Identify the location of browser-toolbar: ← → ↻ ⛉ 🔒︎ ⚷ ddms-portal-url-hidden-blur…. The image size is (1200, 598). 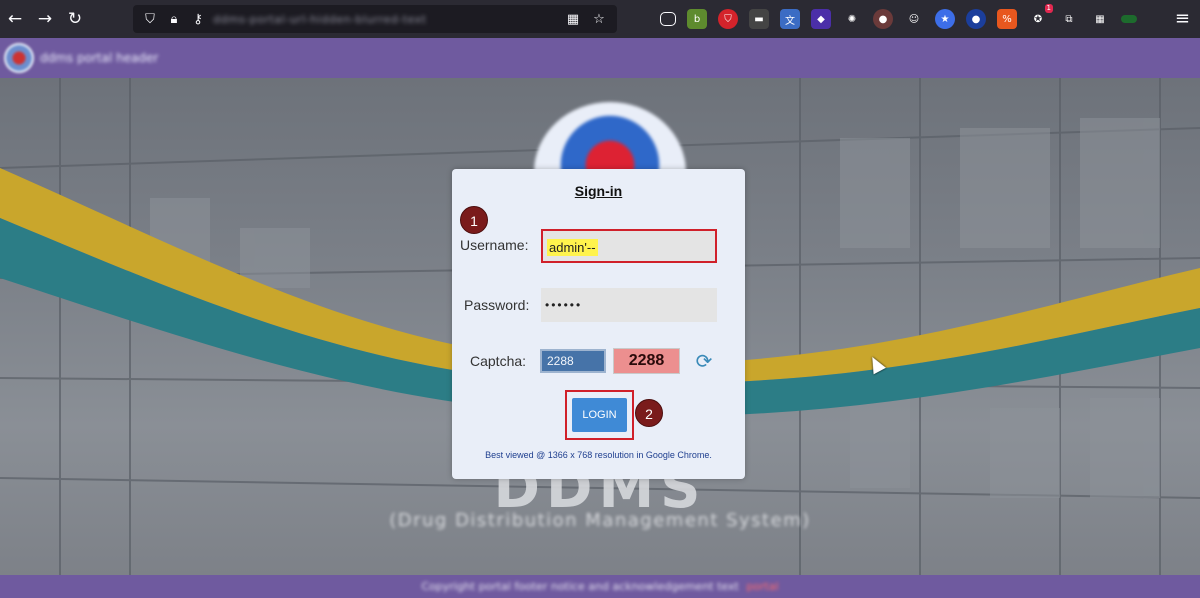
(600, 19).